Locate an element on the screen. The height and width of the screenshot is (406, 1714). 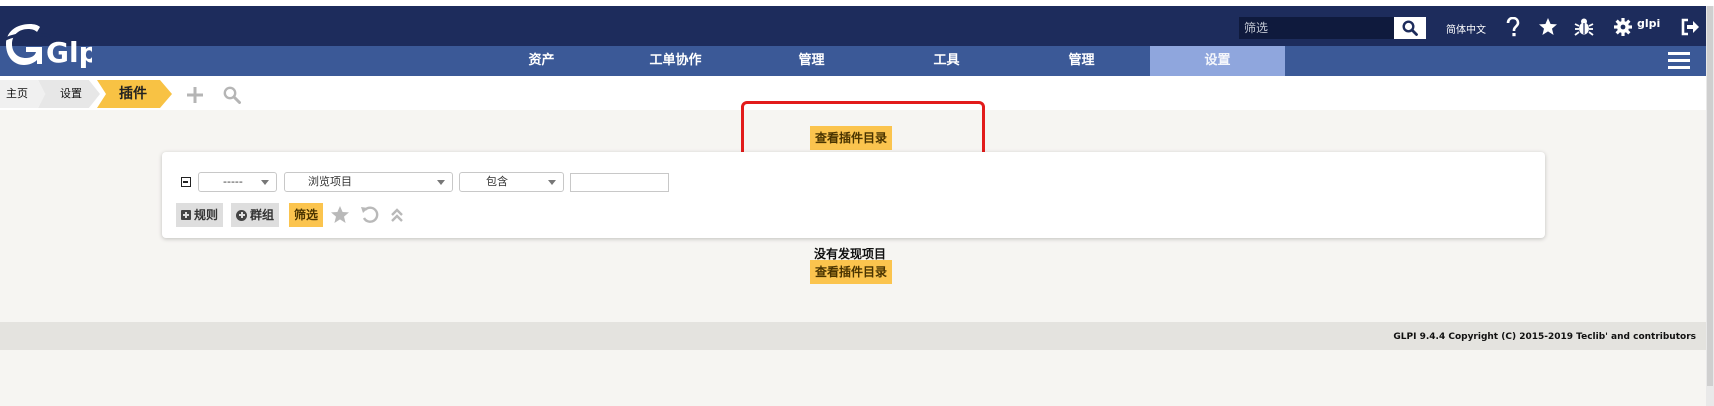
language-selector: 简体中文 is located at coordinates (1466, 28).